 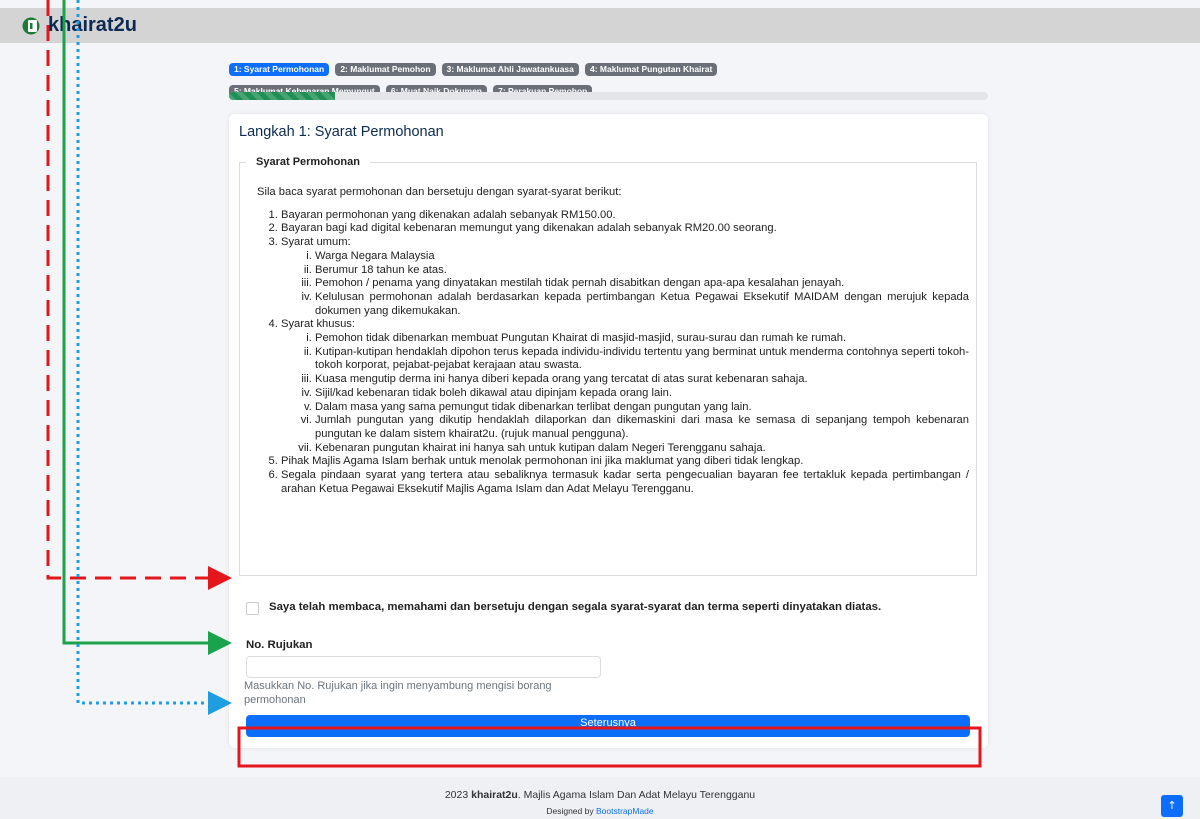 What do you see at coordinates (316, 242) in the screenshot?
I see `term-heading: Syarat umum:` at bounding box center [316, 242].